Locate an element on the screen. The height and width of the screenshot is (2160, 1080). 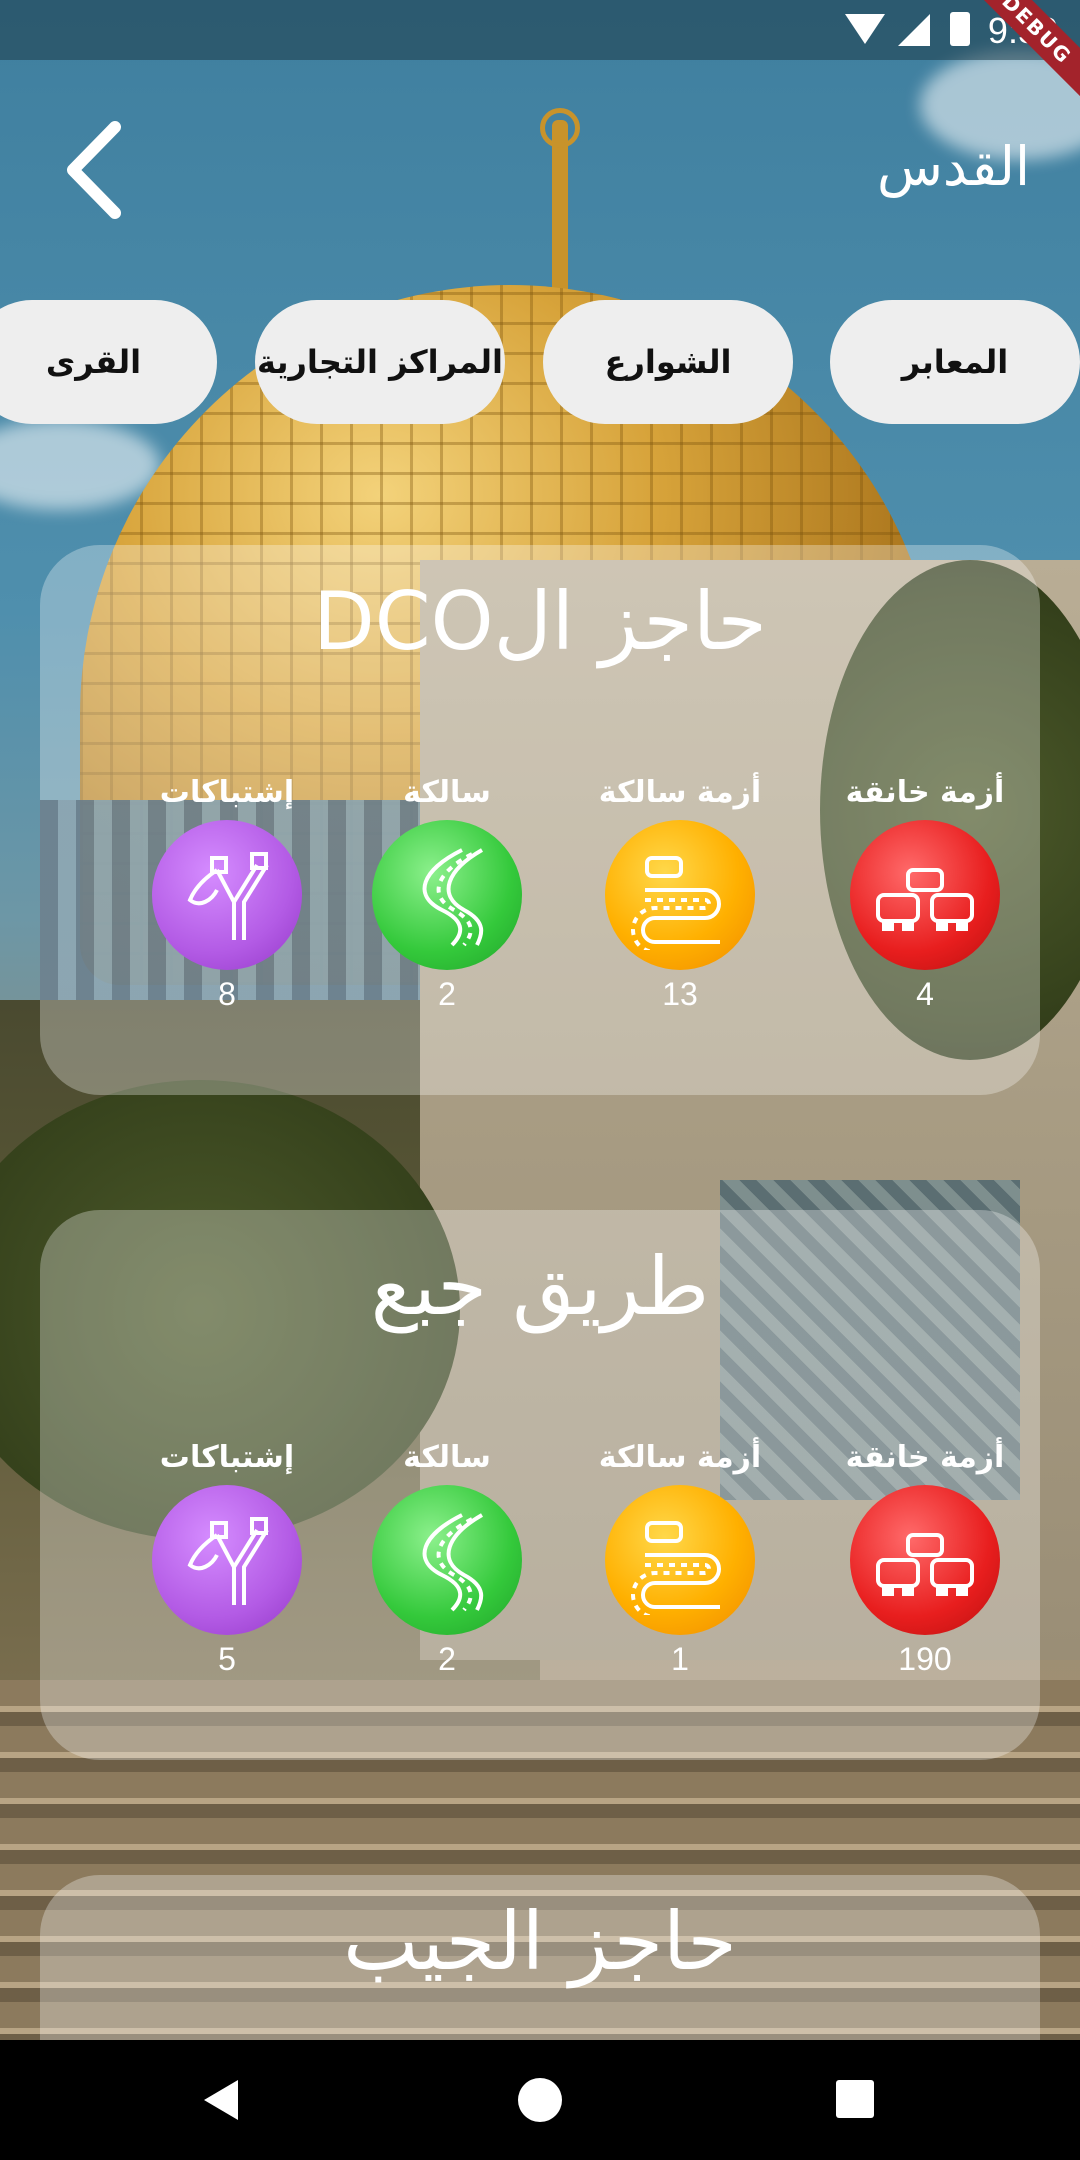
system-nav-bar is located at coordinates (540, 2100).